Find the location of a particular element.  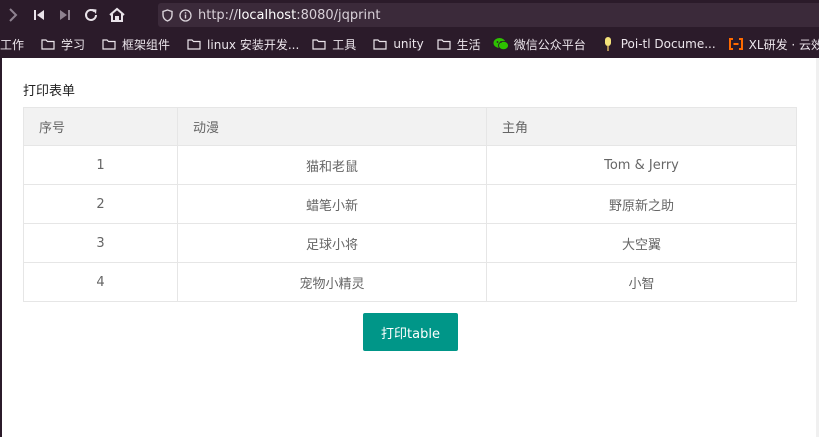

cell-anime: 足球小将 is located at coordinates (332, 243).